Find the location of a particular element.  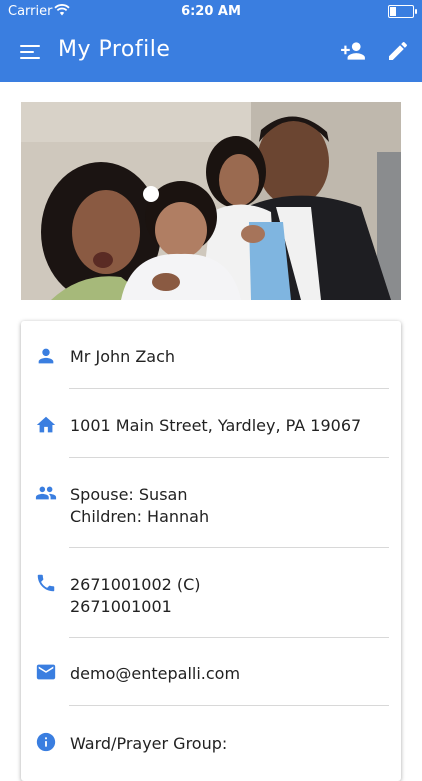

page-title: My Profile is located at coordinates (114, 49).